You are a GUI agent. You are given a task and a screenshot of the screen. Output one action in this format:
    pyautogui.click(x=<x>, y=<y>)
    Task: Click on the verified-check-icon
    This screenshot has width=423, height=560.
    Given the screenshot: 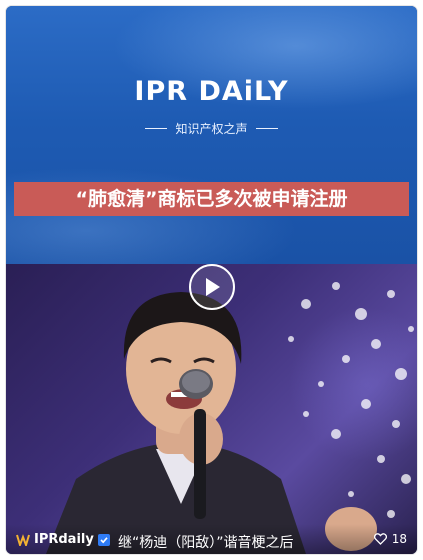 What is the action you would take?
    pyautogui.click(x=103, y=539)
    